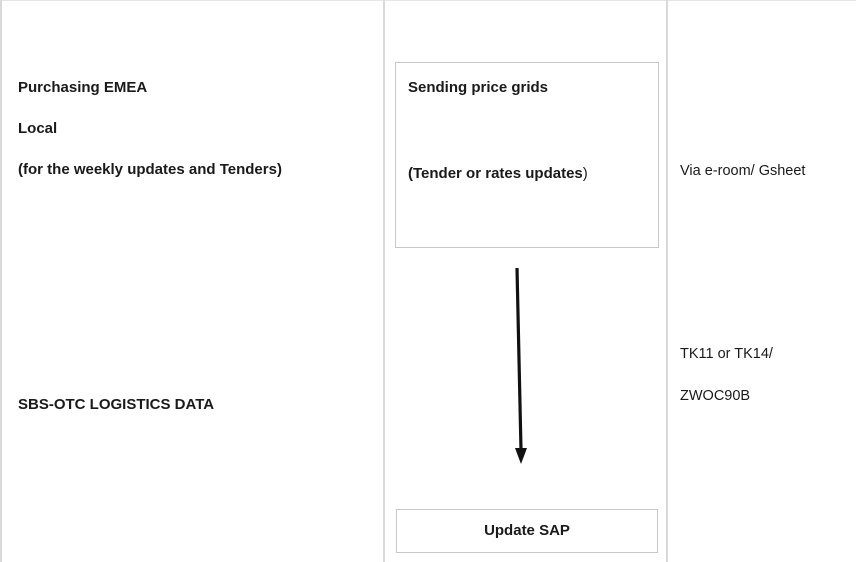  Describe the element at coordinates (428, 0) in the screenshot. I see `table-top-border` at that location.